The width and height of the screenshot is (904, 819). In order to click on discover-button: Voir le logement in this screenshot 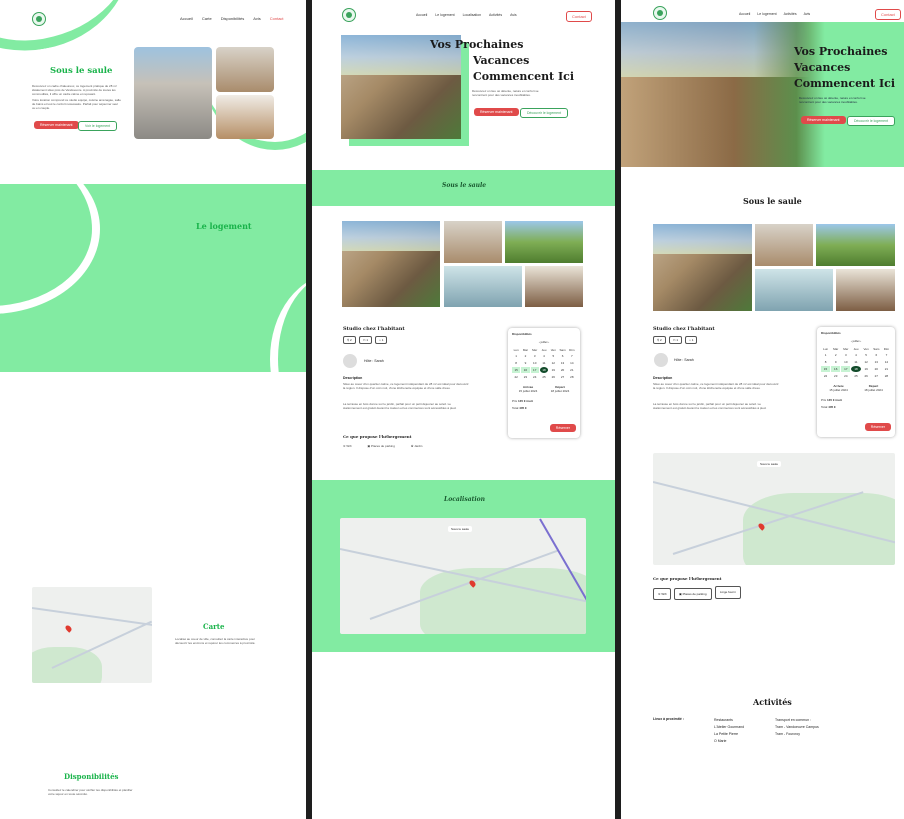, I will do `click(98, 126)`.